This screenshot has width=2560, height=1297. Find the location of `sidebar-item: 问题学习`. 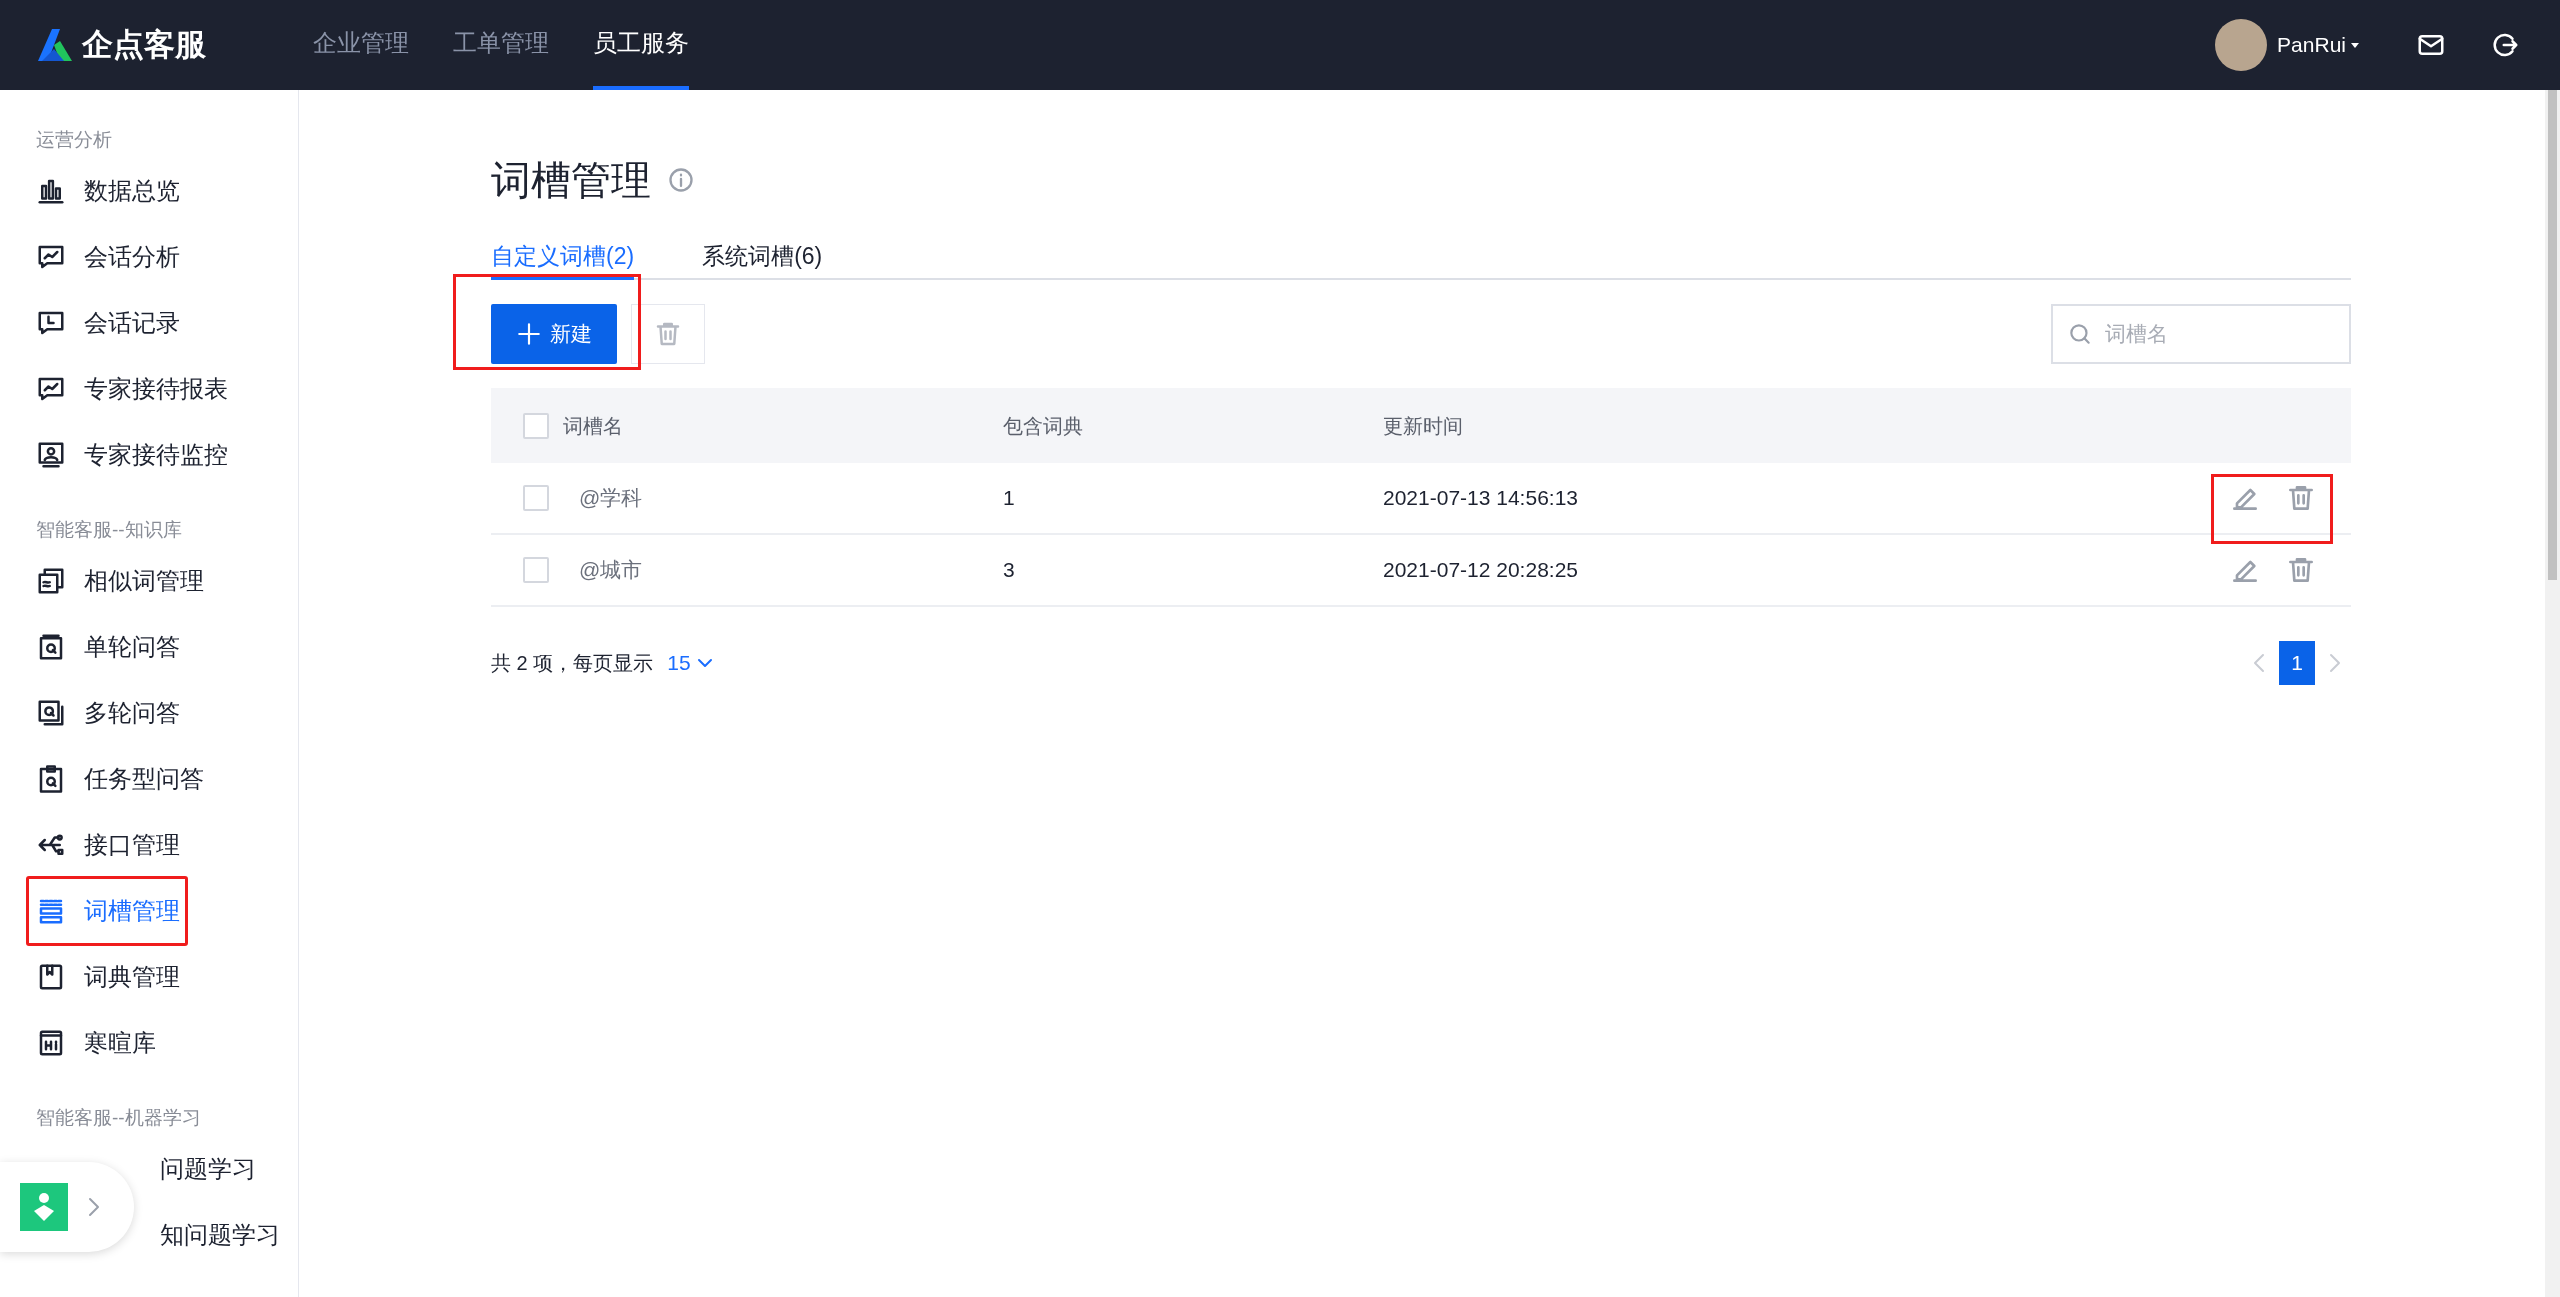

sidebar-item: 问题学习 is located at coordinates (208, 1169).